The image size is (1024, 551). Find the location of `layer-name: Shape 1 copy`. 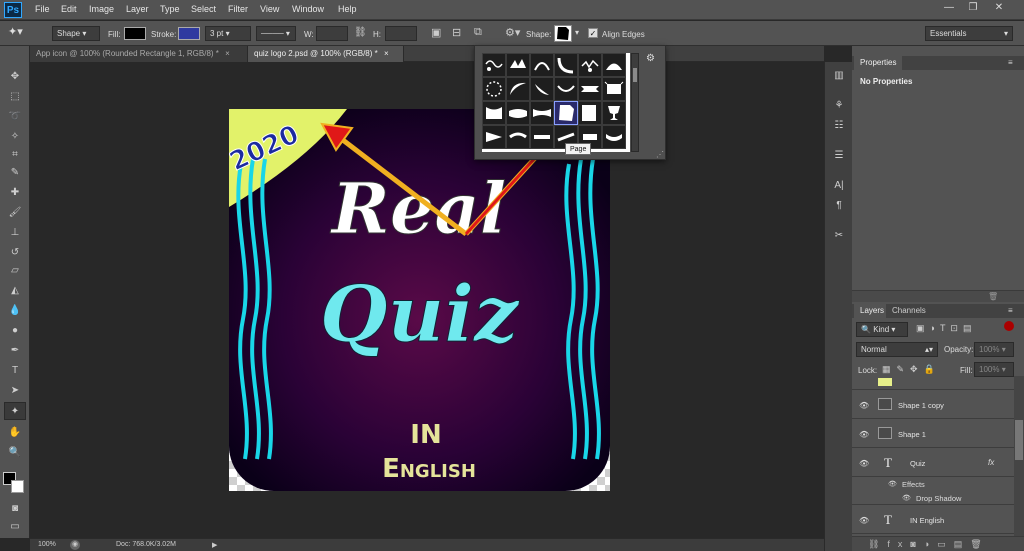

layer-name: Shape 1 copy is located at coordinates (921, 405).